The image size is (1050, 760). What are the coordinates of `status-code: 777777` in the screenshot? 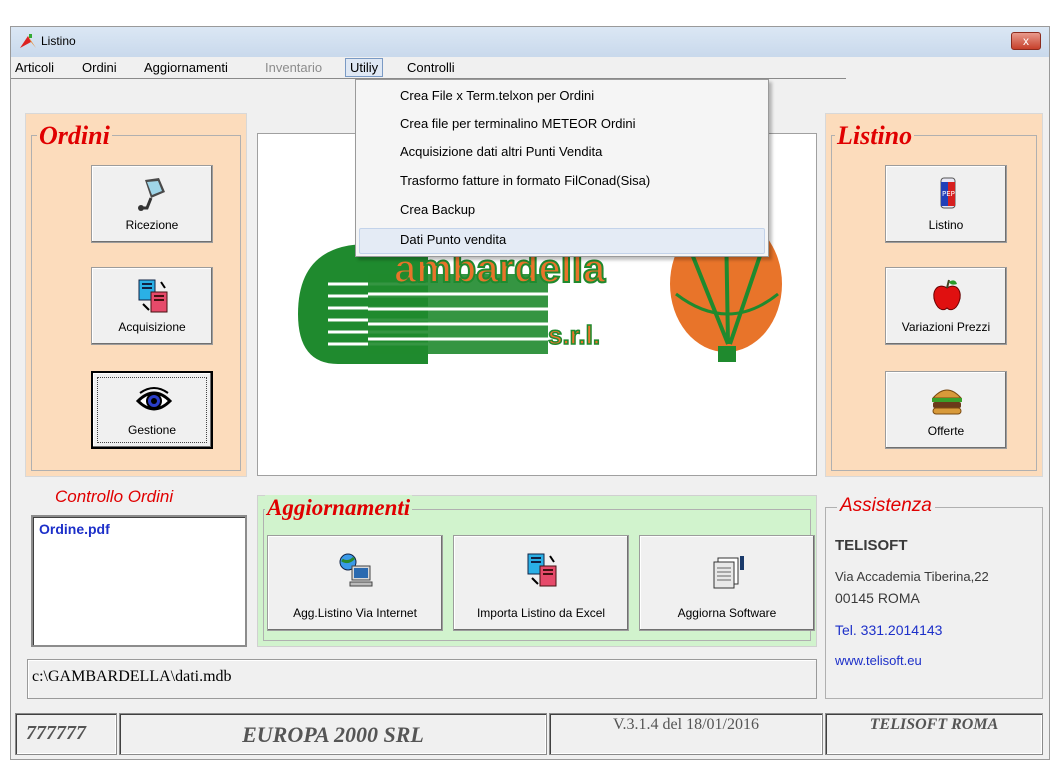 It's located at (66, 734).